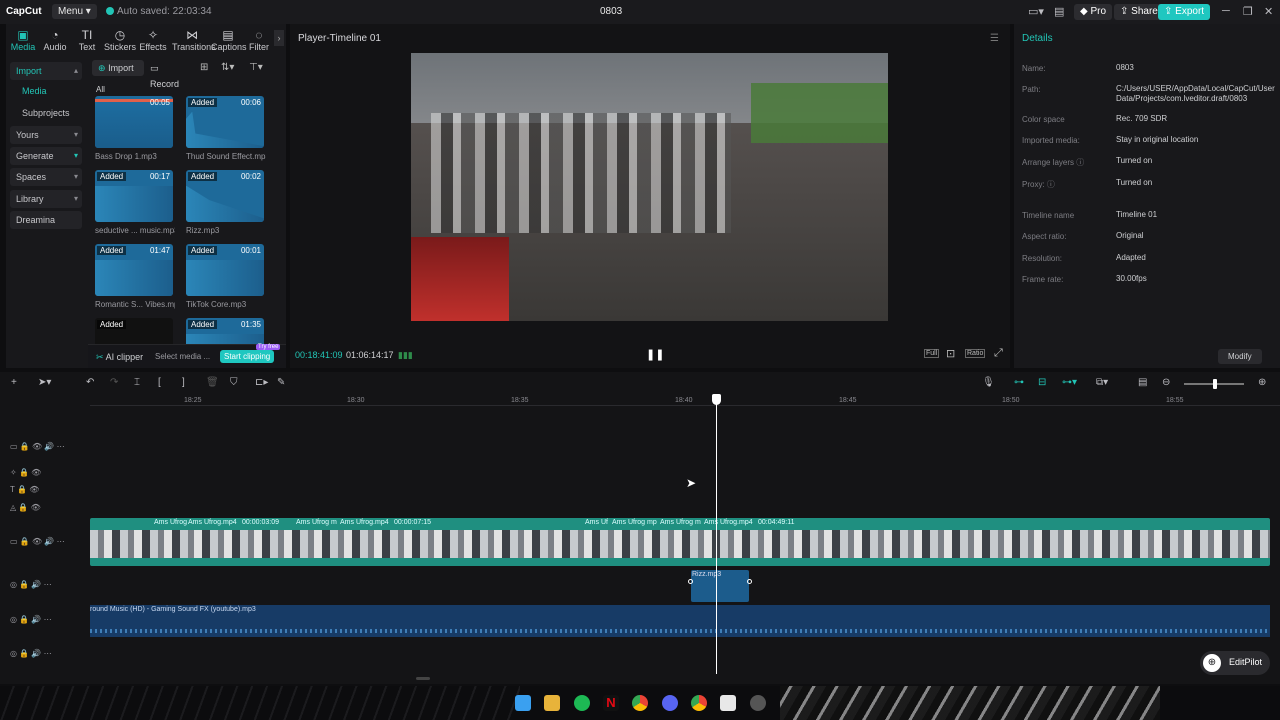 The width and height of the screenshot is (1280, 720). What do you see at coordinates (975, 353) in the screenshot?
I see `ratio-button: Ratio` at bounding box center [975, 353].